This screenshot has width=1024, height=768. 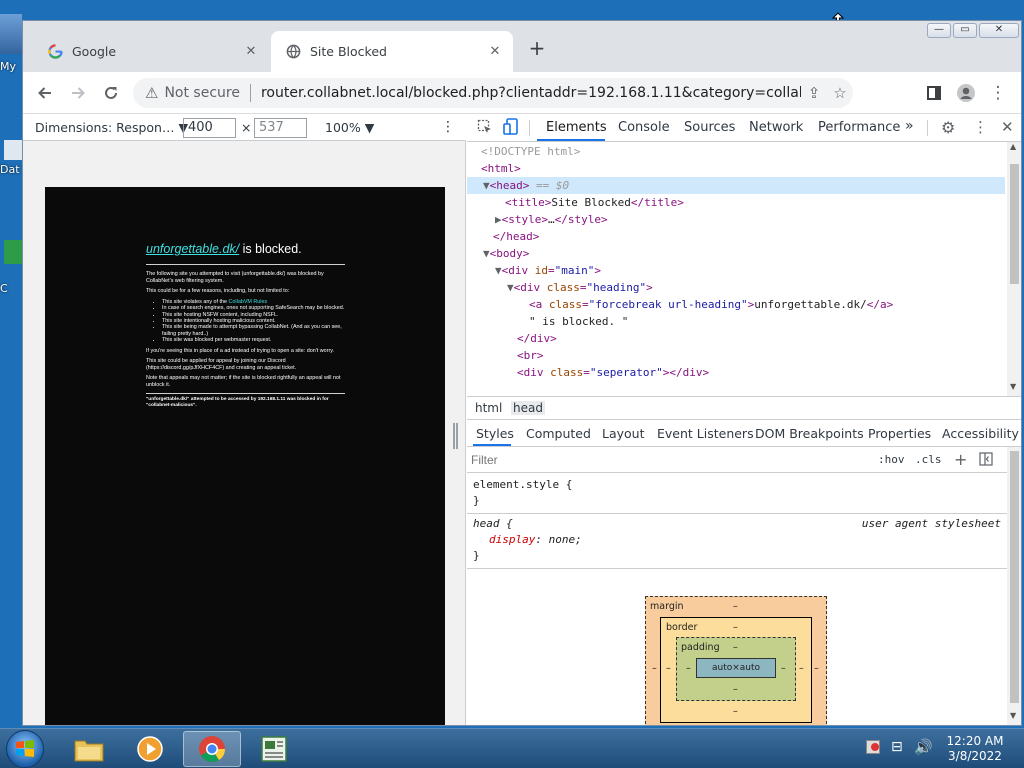 What do you see at coordinates (644, 127) in the screenshot?
I see `tab-console: Console` at bounding box center [644, 127].